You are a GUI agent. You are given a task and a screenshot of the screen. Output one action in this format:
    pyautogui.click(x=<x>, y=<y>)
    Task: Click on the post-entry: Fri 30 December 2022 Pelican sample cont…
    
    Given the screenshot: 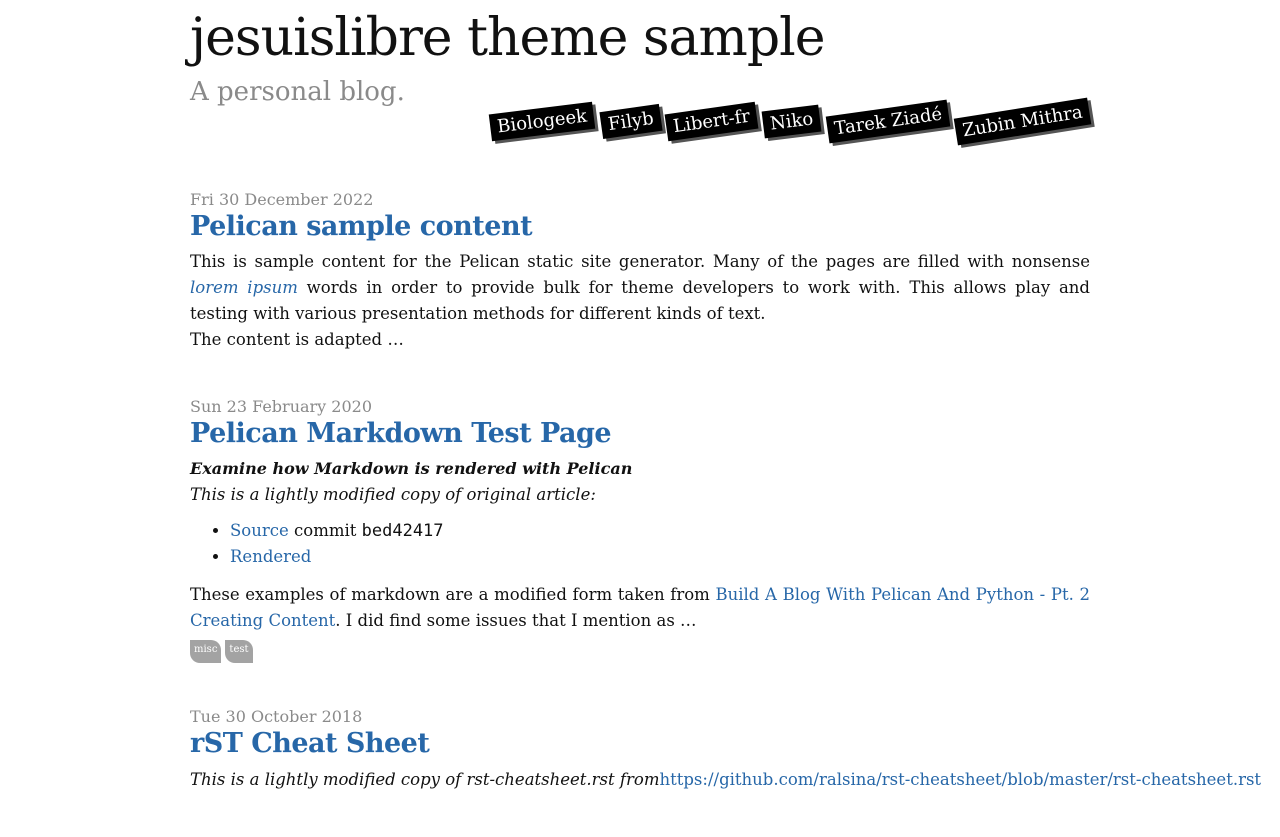 What is the action you would take?
    pyautogui.click(x=640, y=271)
    